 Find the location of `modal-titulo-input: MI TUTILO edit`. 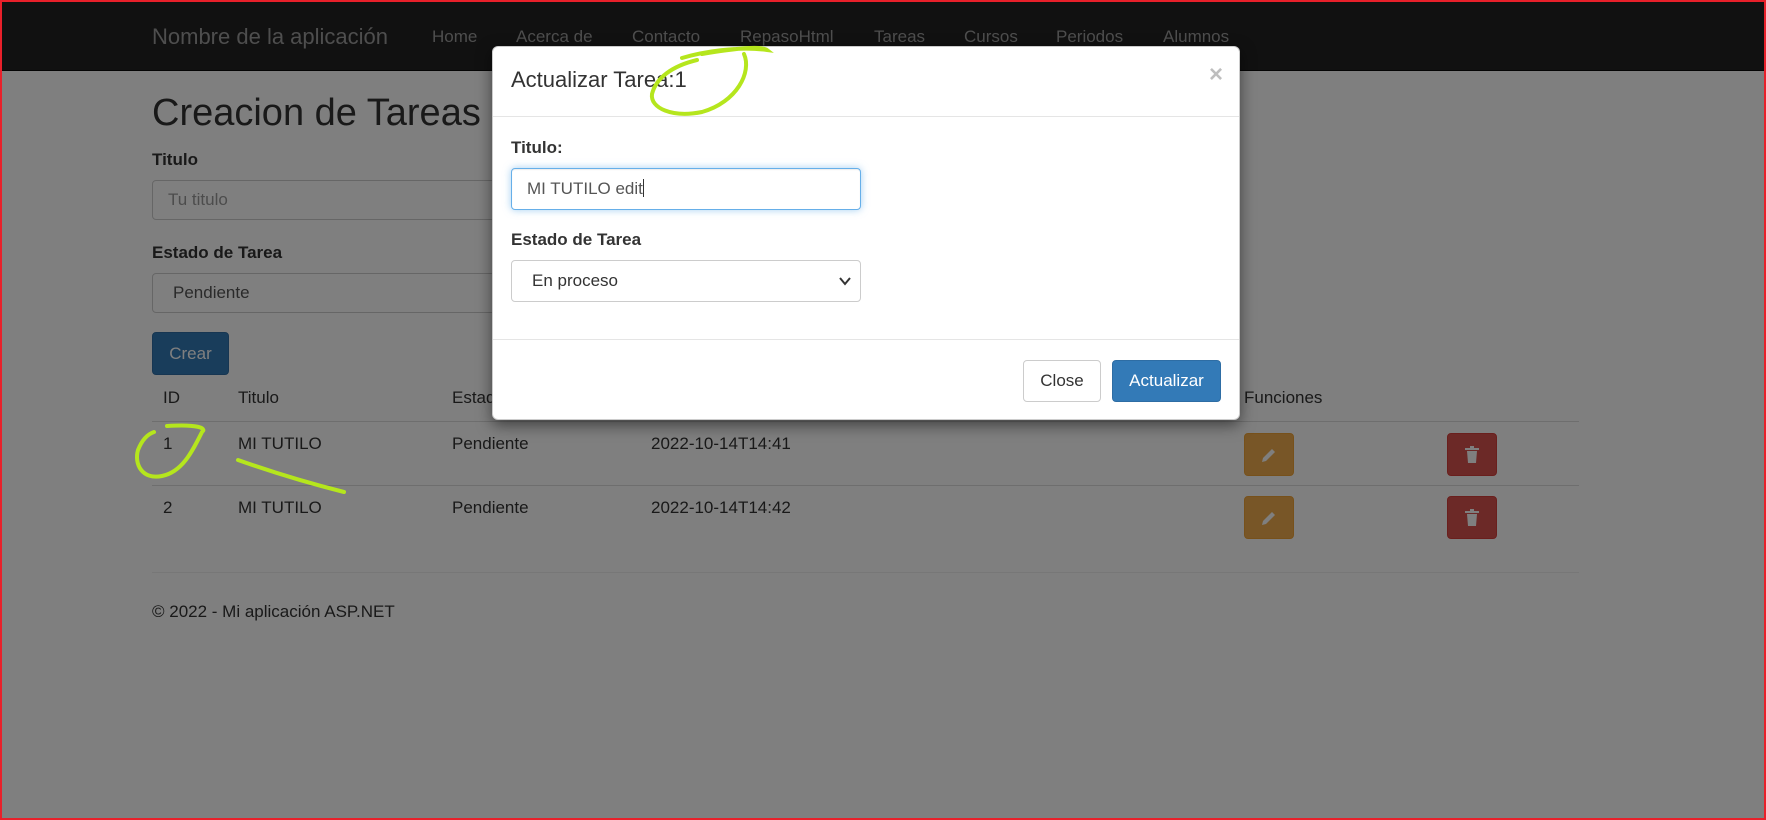

modal-titulo-input: MI TUTILO edit is located at coordinates (686, 189).